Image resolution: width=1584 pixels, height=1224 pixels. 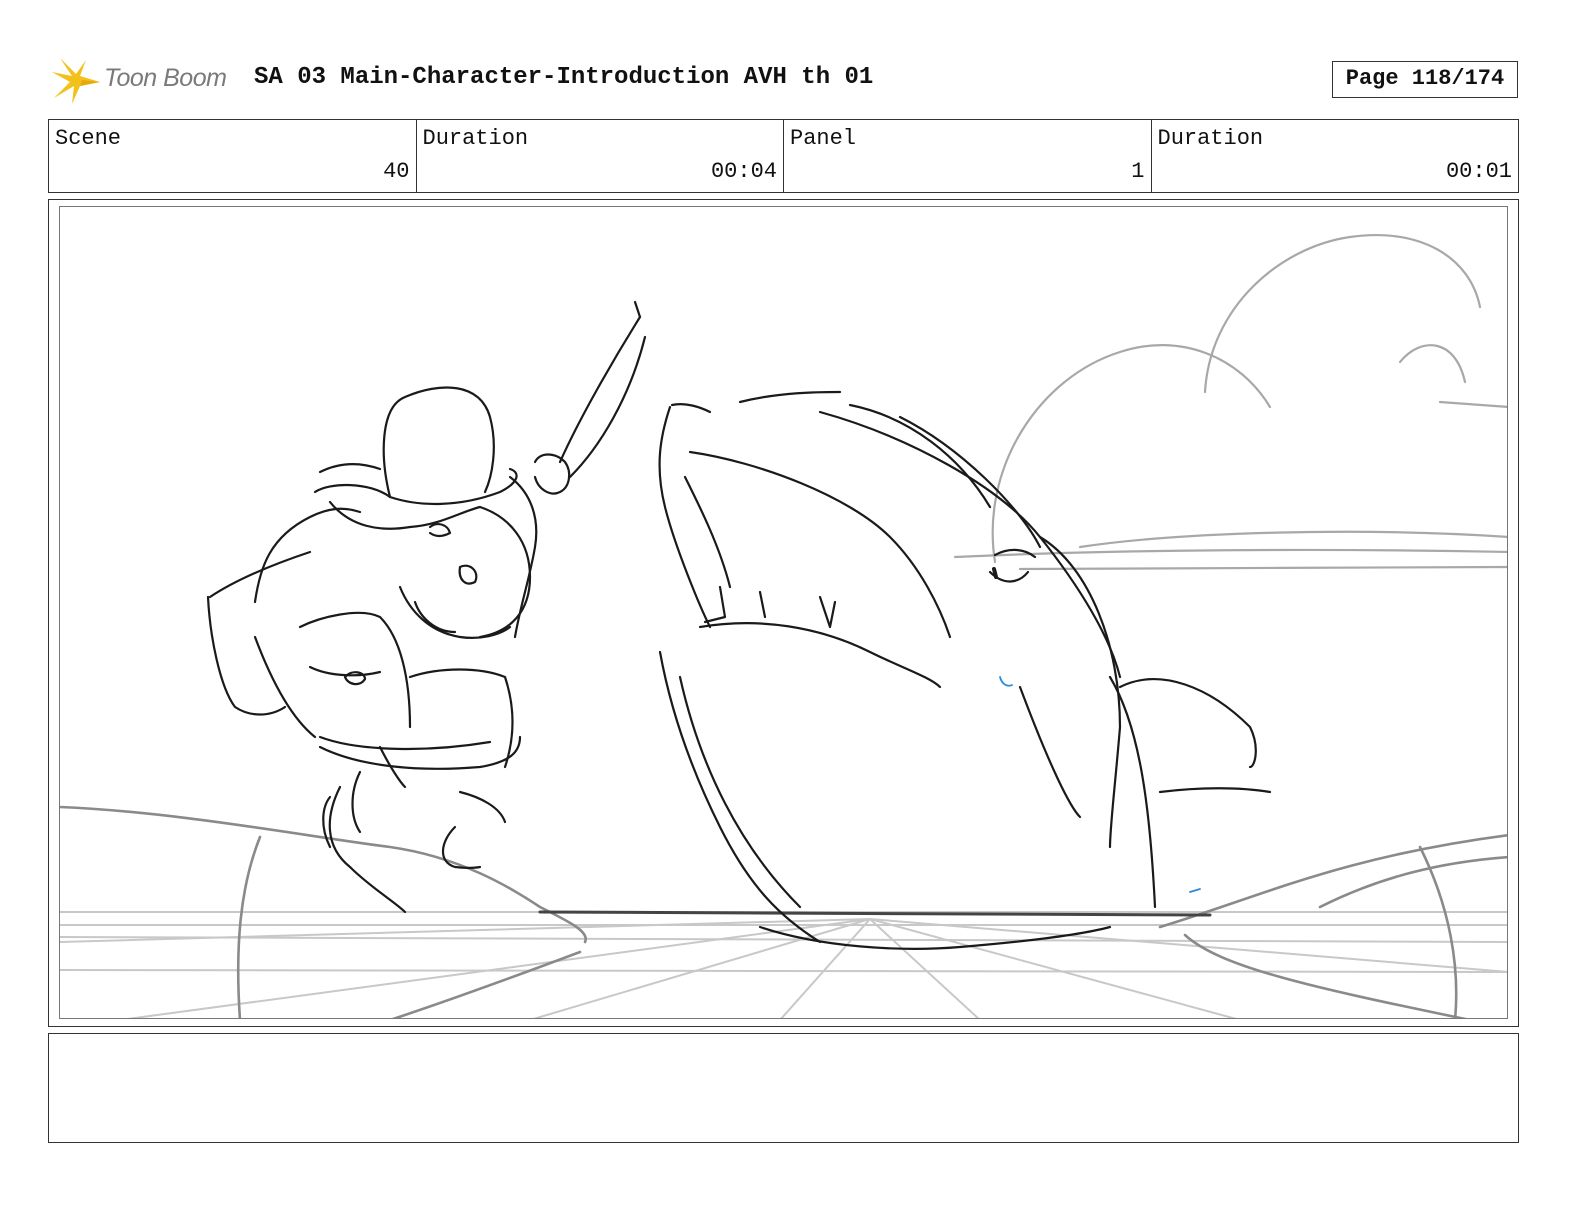 I want to click on head, so click(x=405, y=515).